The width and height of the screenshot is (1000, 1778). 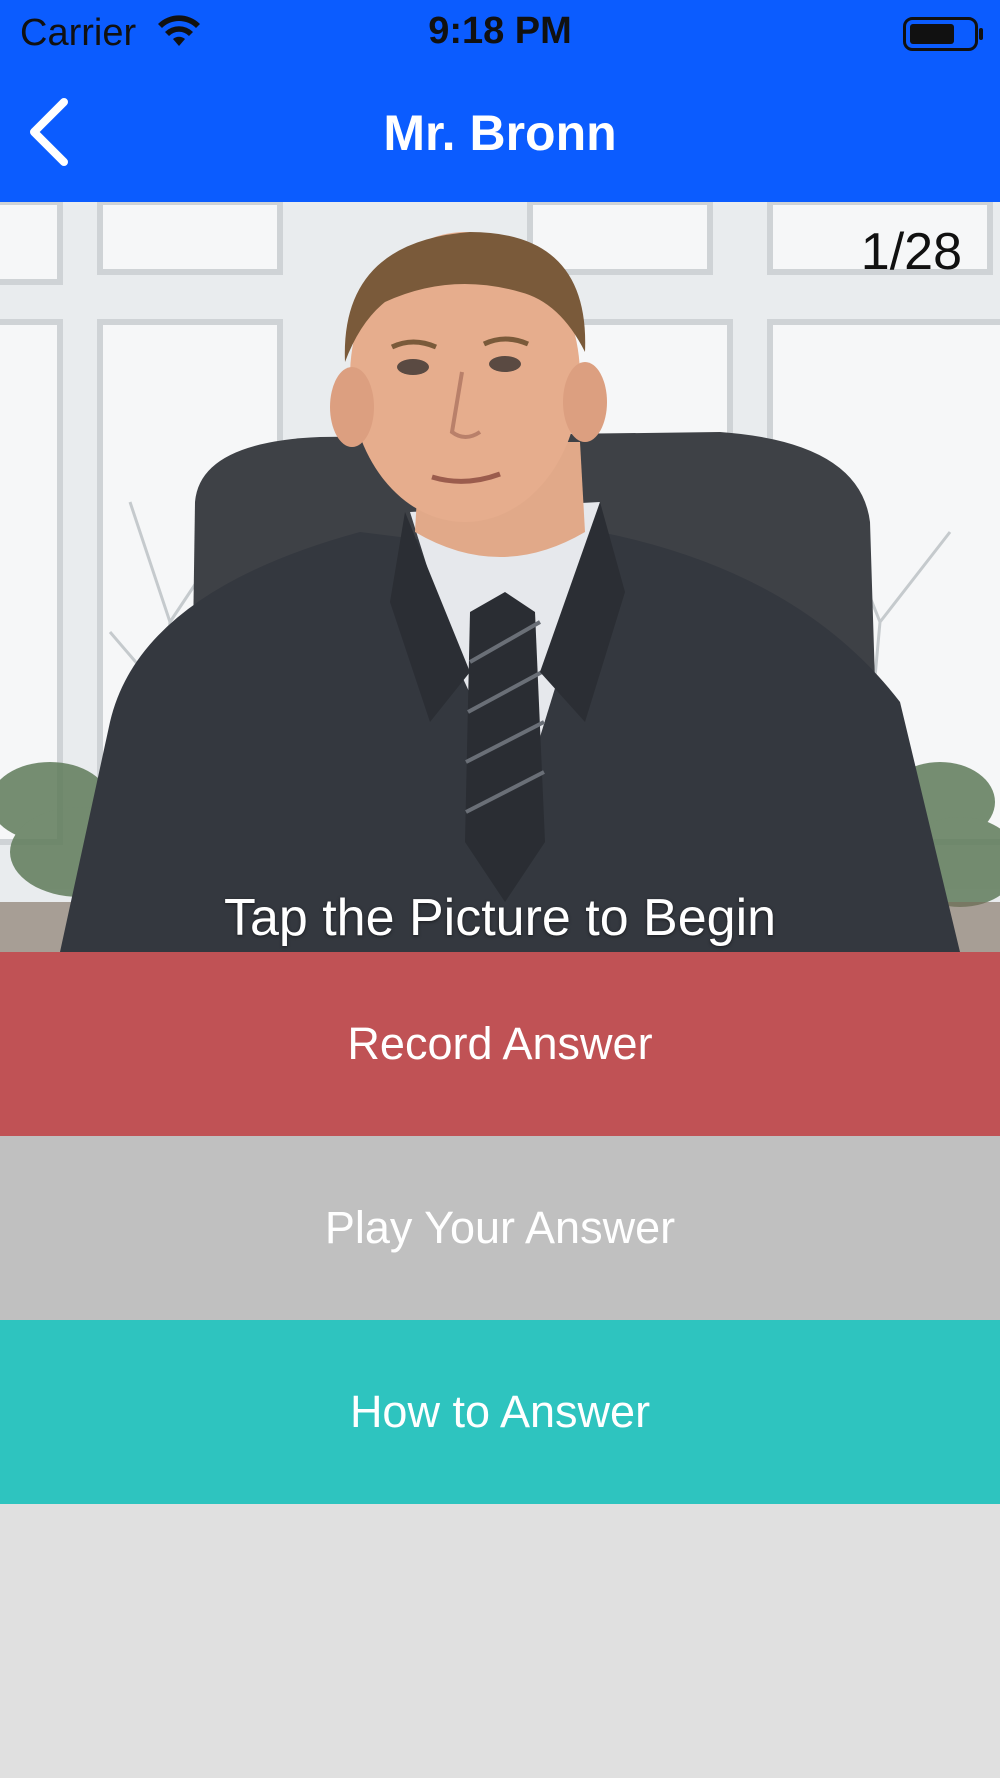 I want to click on play-answer-button: Play Your Answer, so click(x=500, y=1228).